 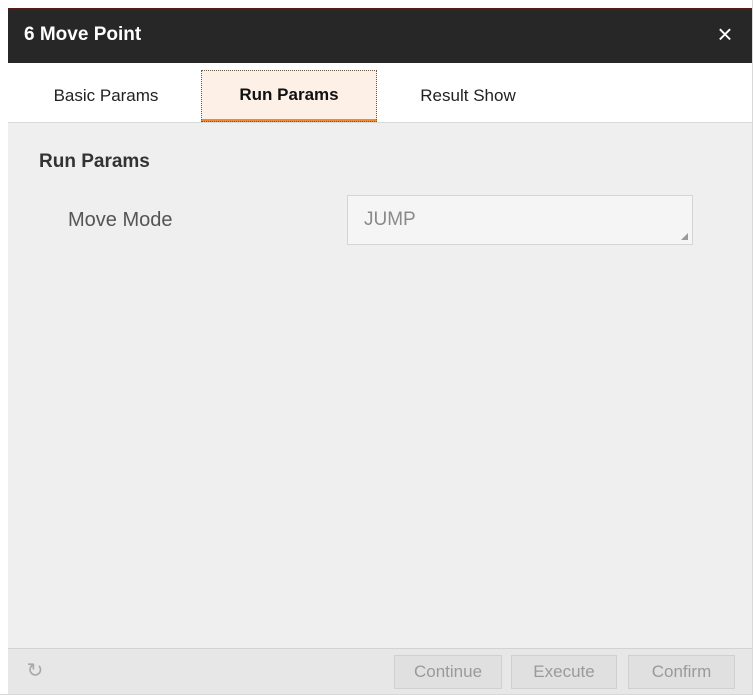 What do you see at coordinates (94, 161) in the screenshot?
I see `section-title: Run Params` at bounding box center [94, 161].